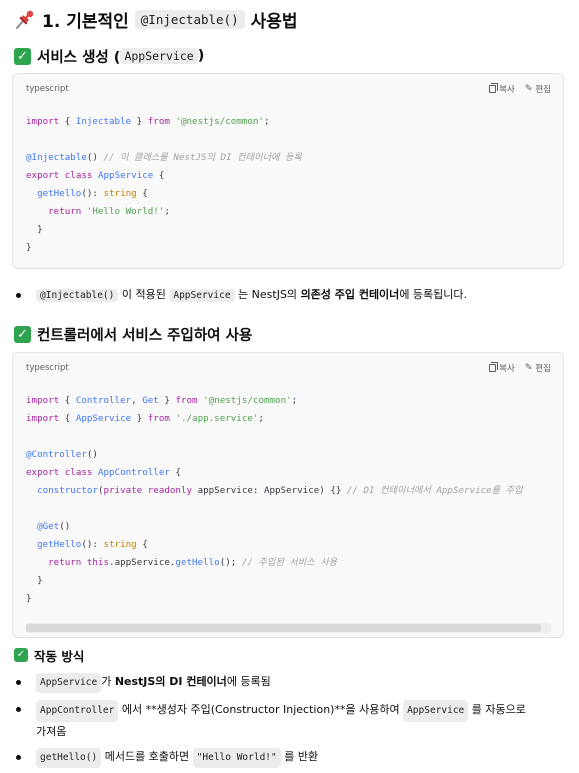  Describe the element at coordinates (25, 19) in the screenshot. I see `pushpin-icon` at that location.